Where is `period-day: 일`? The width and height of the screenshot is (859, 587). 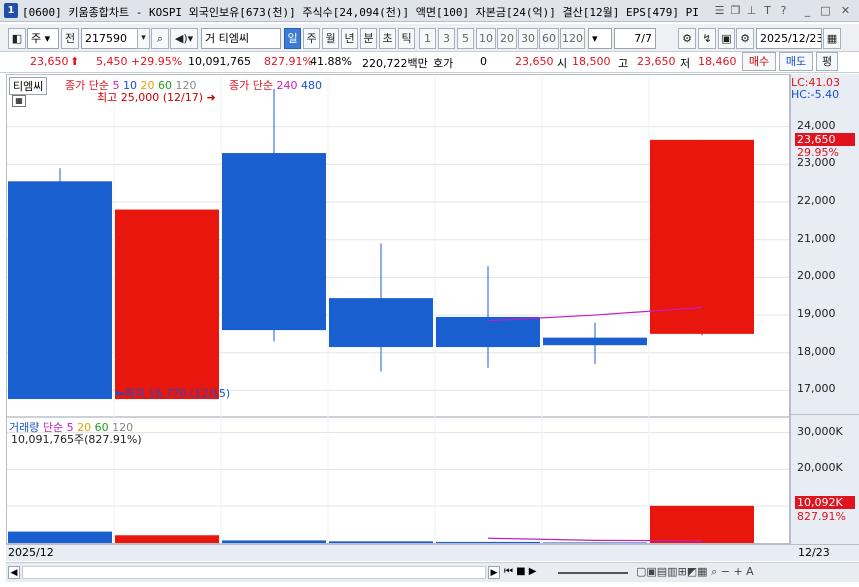
period-day: 일 is located at coordinates (292, 38).